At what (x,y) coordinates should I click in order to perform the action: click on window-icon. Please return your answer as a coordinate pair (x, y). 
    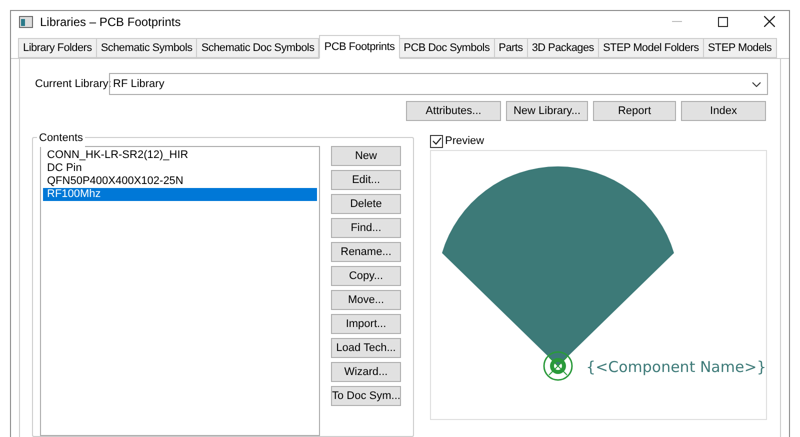
    Looking at the image, I should click on (26, 22).